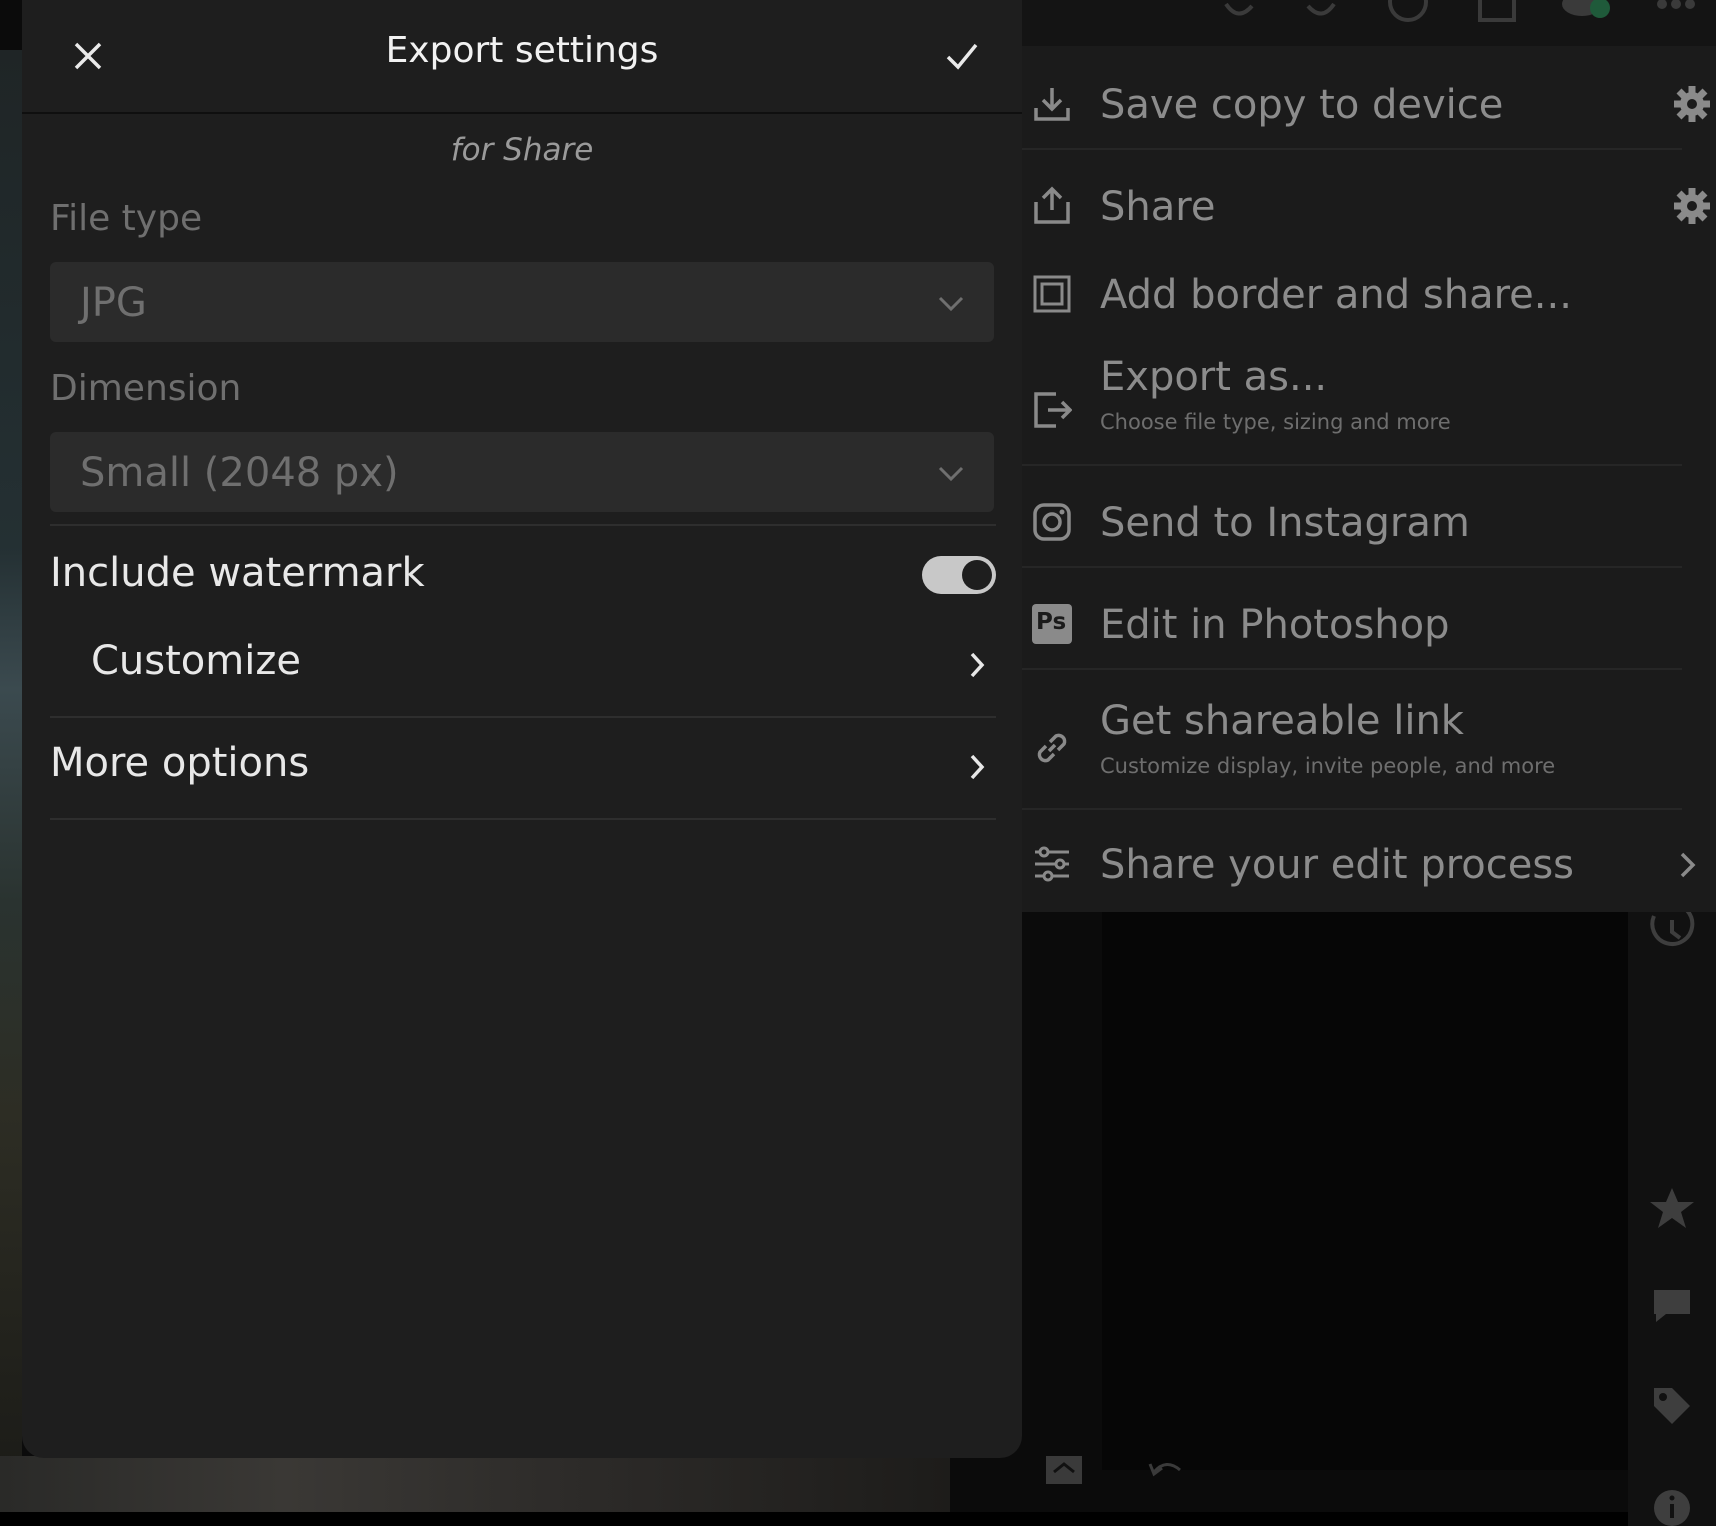  Describe the element at coordinates (1052, 748) in the screenshot. I see `link-icon` at that location.